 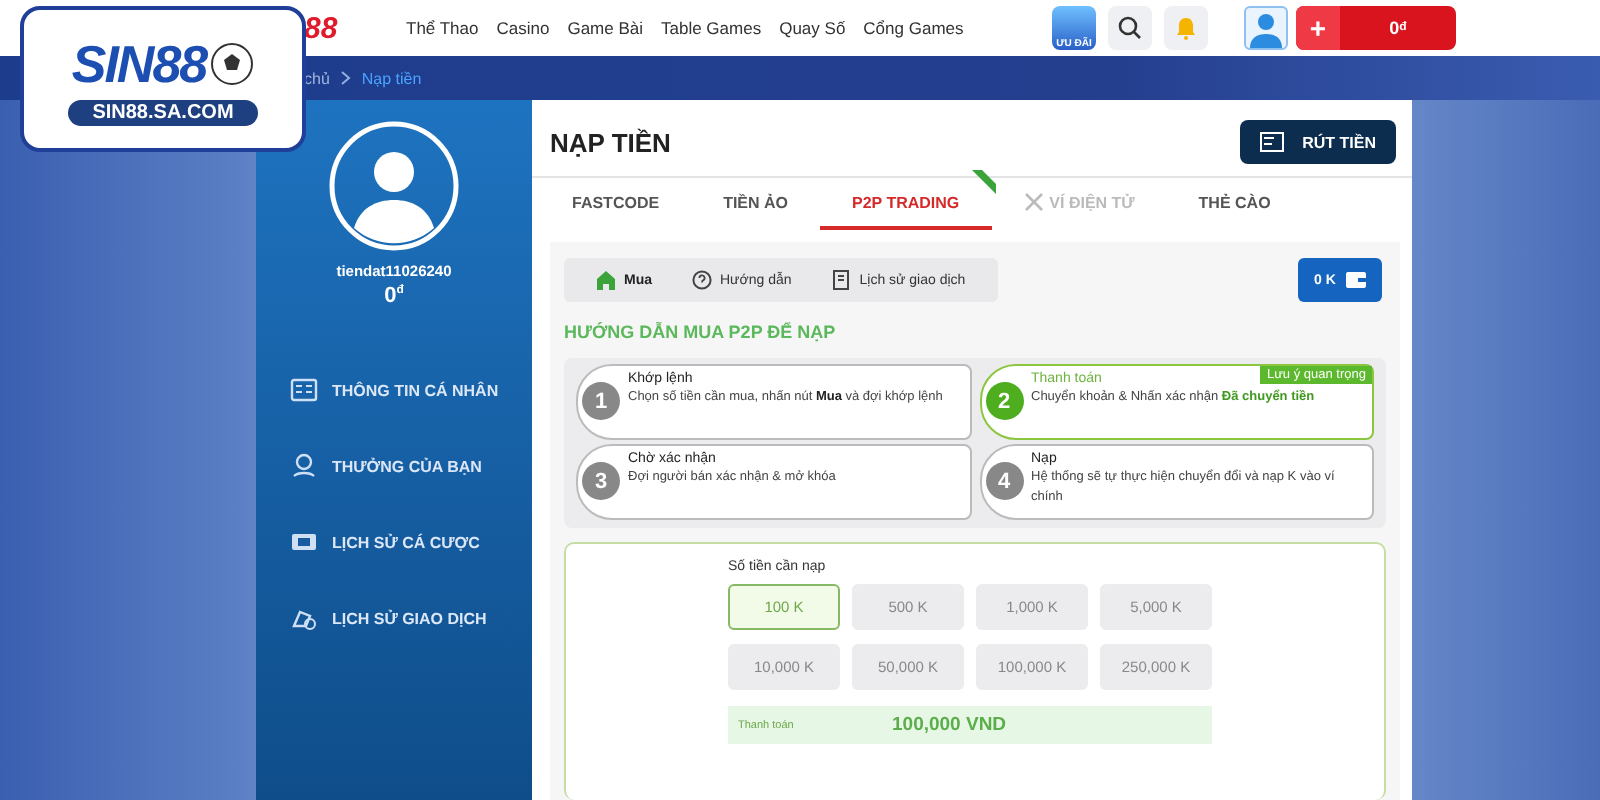 I want to click on nav-link: Quay Số, so click(x=812, y=28).